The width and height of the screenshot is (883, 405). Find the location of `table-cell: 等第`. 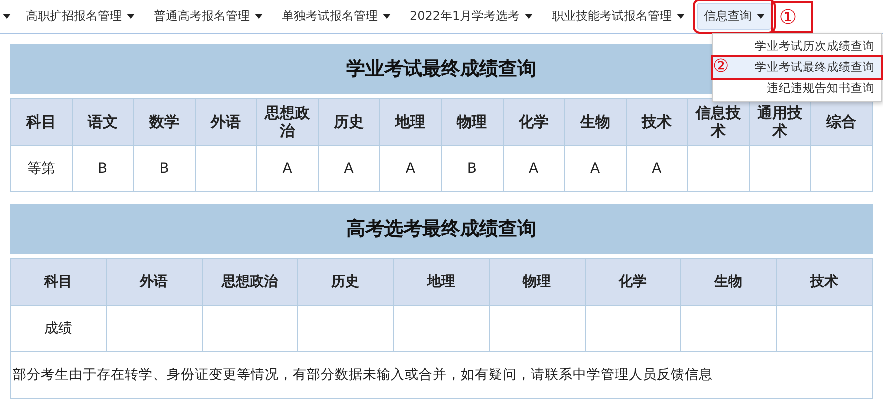

table-cell: 等第 is located at coordinates (41, 169).